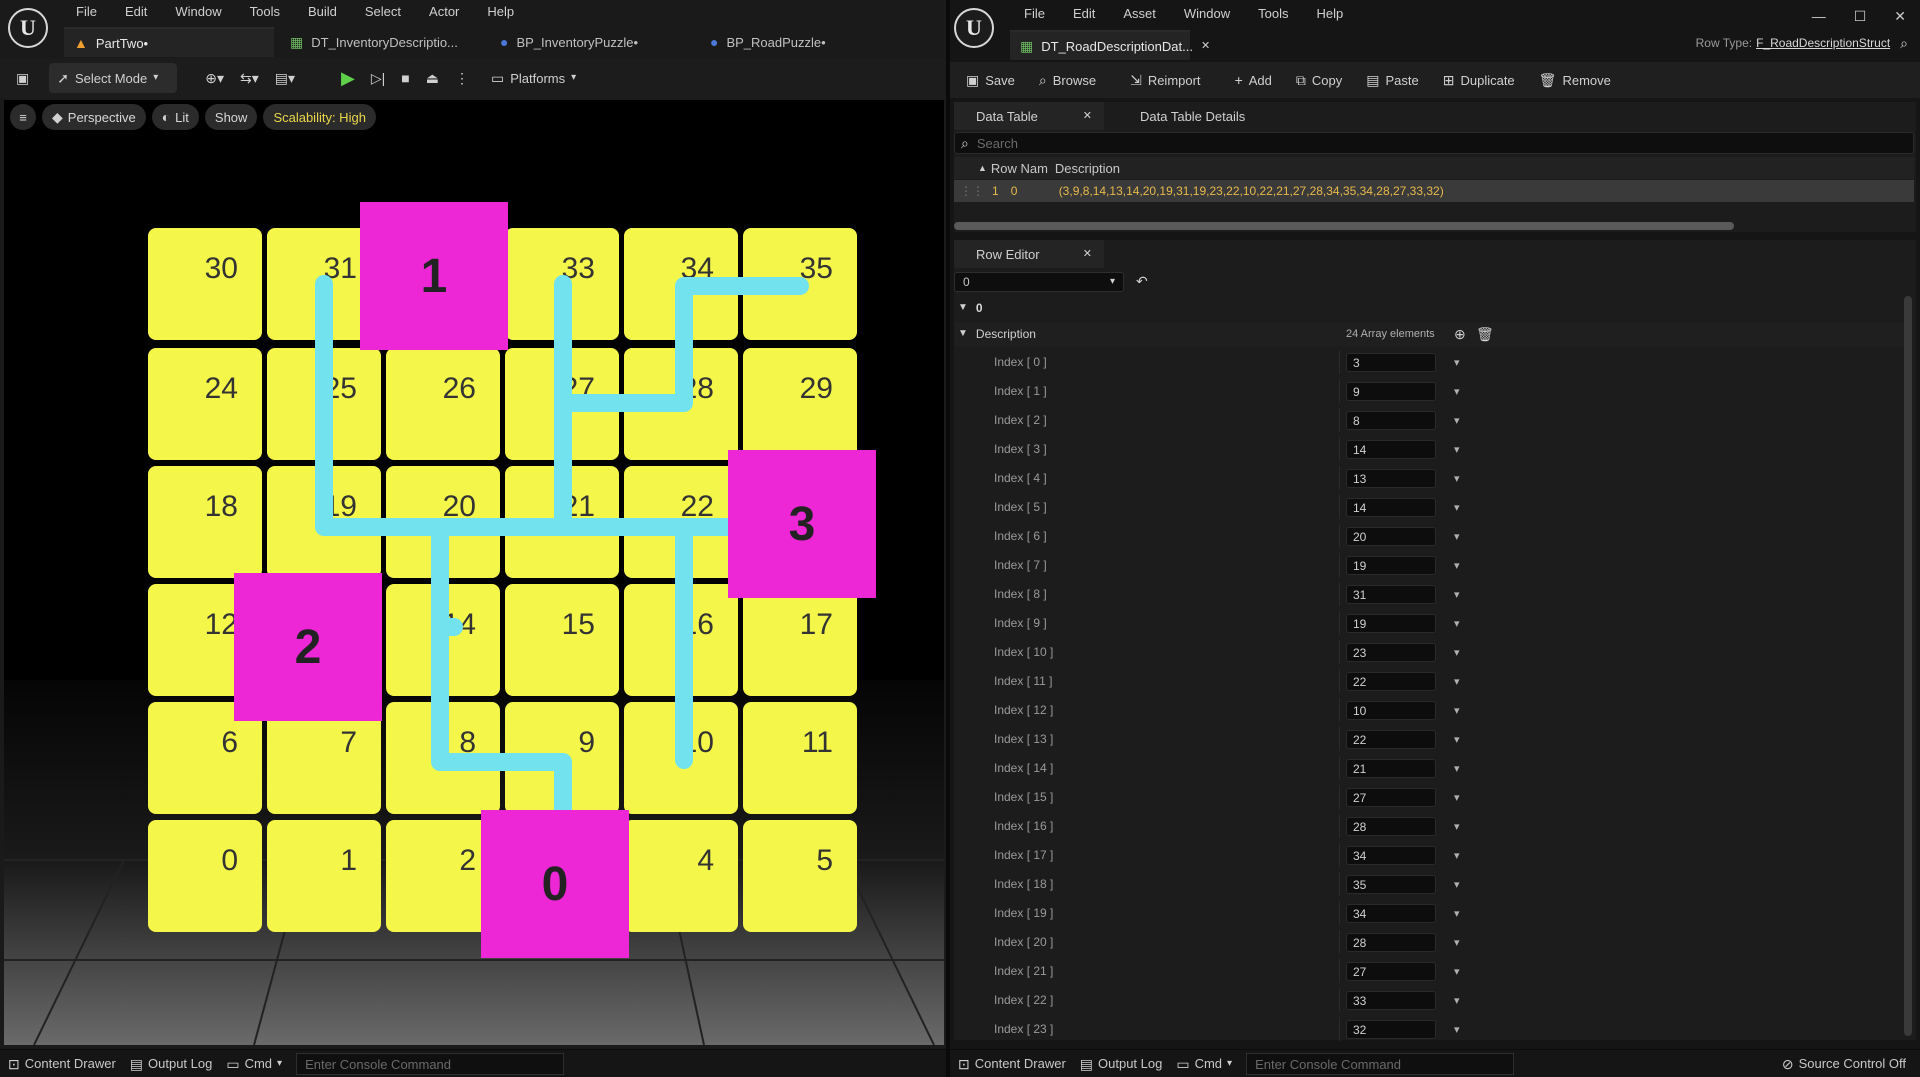 The height and width of the screenshot is (1077, 1920). I want to click on array-value-input: 14, so click(1391, 507).